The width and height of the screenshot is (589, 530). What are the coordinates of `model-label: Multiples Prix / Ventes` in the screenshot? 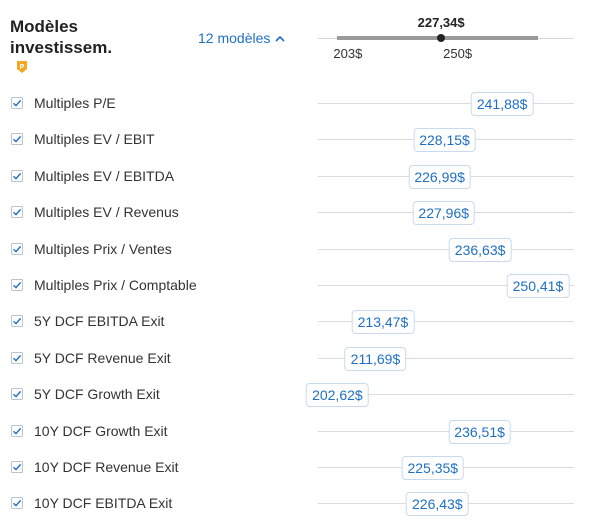 It's located at (103, 248).